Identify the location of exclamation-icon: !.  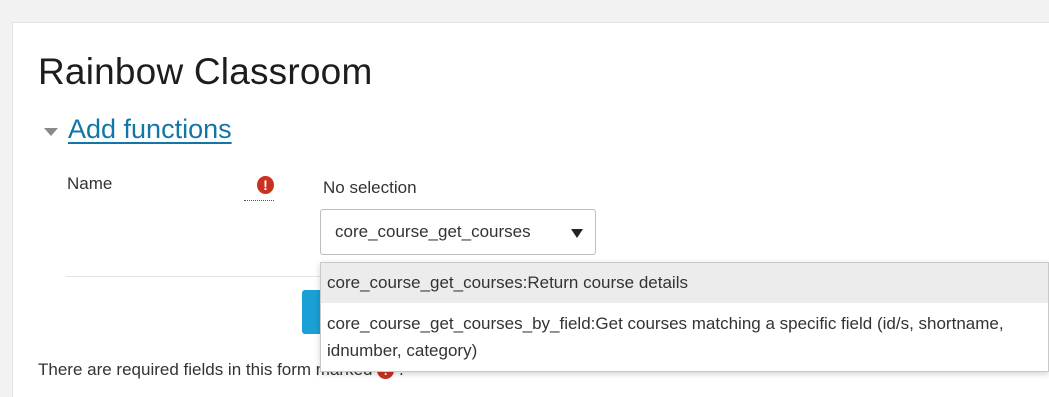
(265, 185).